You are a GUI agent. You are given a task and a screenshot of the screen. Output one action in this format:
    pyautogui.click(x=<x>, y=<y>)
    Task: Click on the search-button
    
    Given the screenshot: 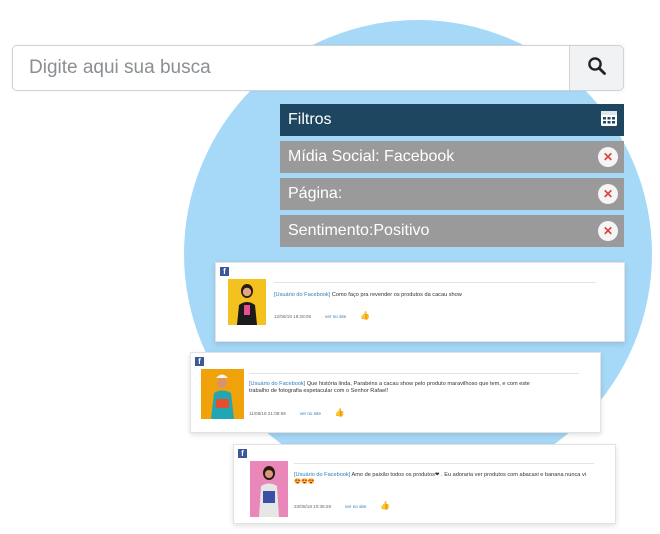 What is the action you would take?
    pyautogui.click(x=596, y=68)
    